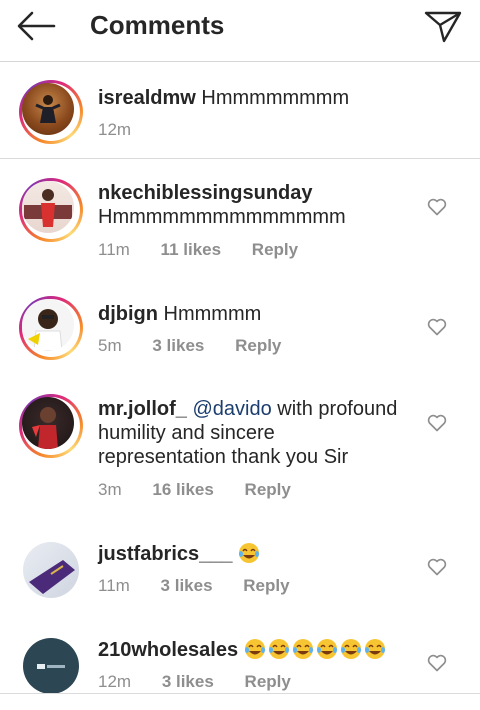 Image resolution: width=480 pixels, height=710 pixels. What do you see at coordinates (165, 554) in the screenshot?
I see `comment-username: justfabrics___` at bounding box center [165, 554].